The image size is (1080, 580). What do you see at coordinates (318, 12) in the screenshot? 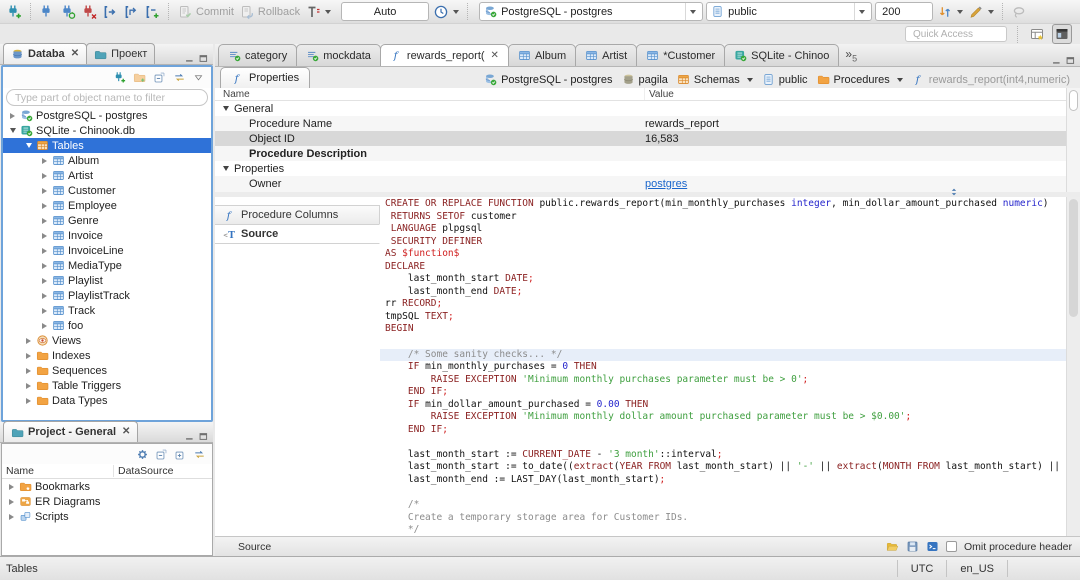
I see `transaction-mode-button` at bounding box center [318, 12].